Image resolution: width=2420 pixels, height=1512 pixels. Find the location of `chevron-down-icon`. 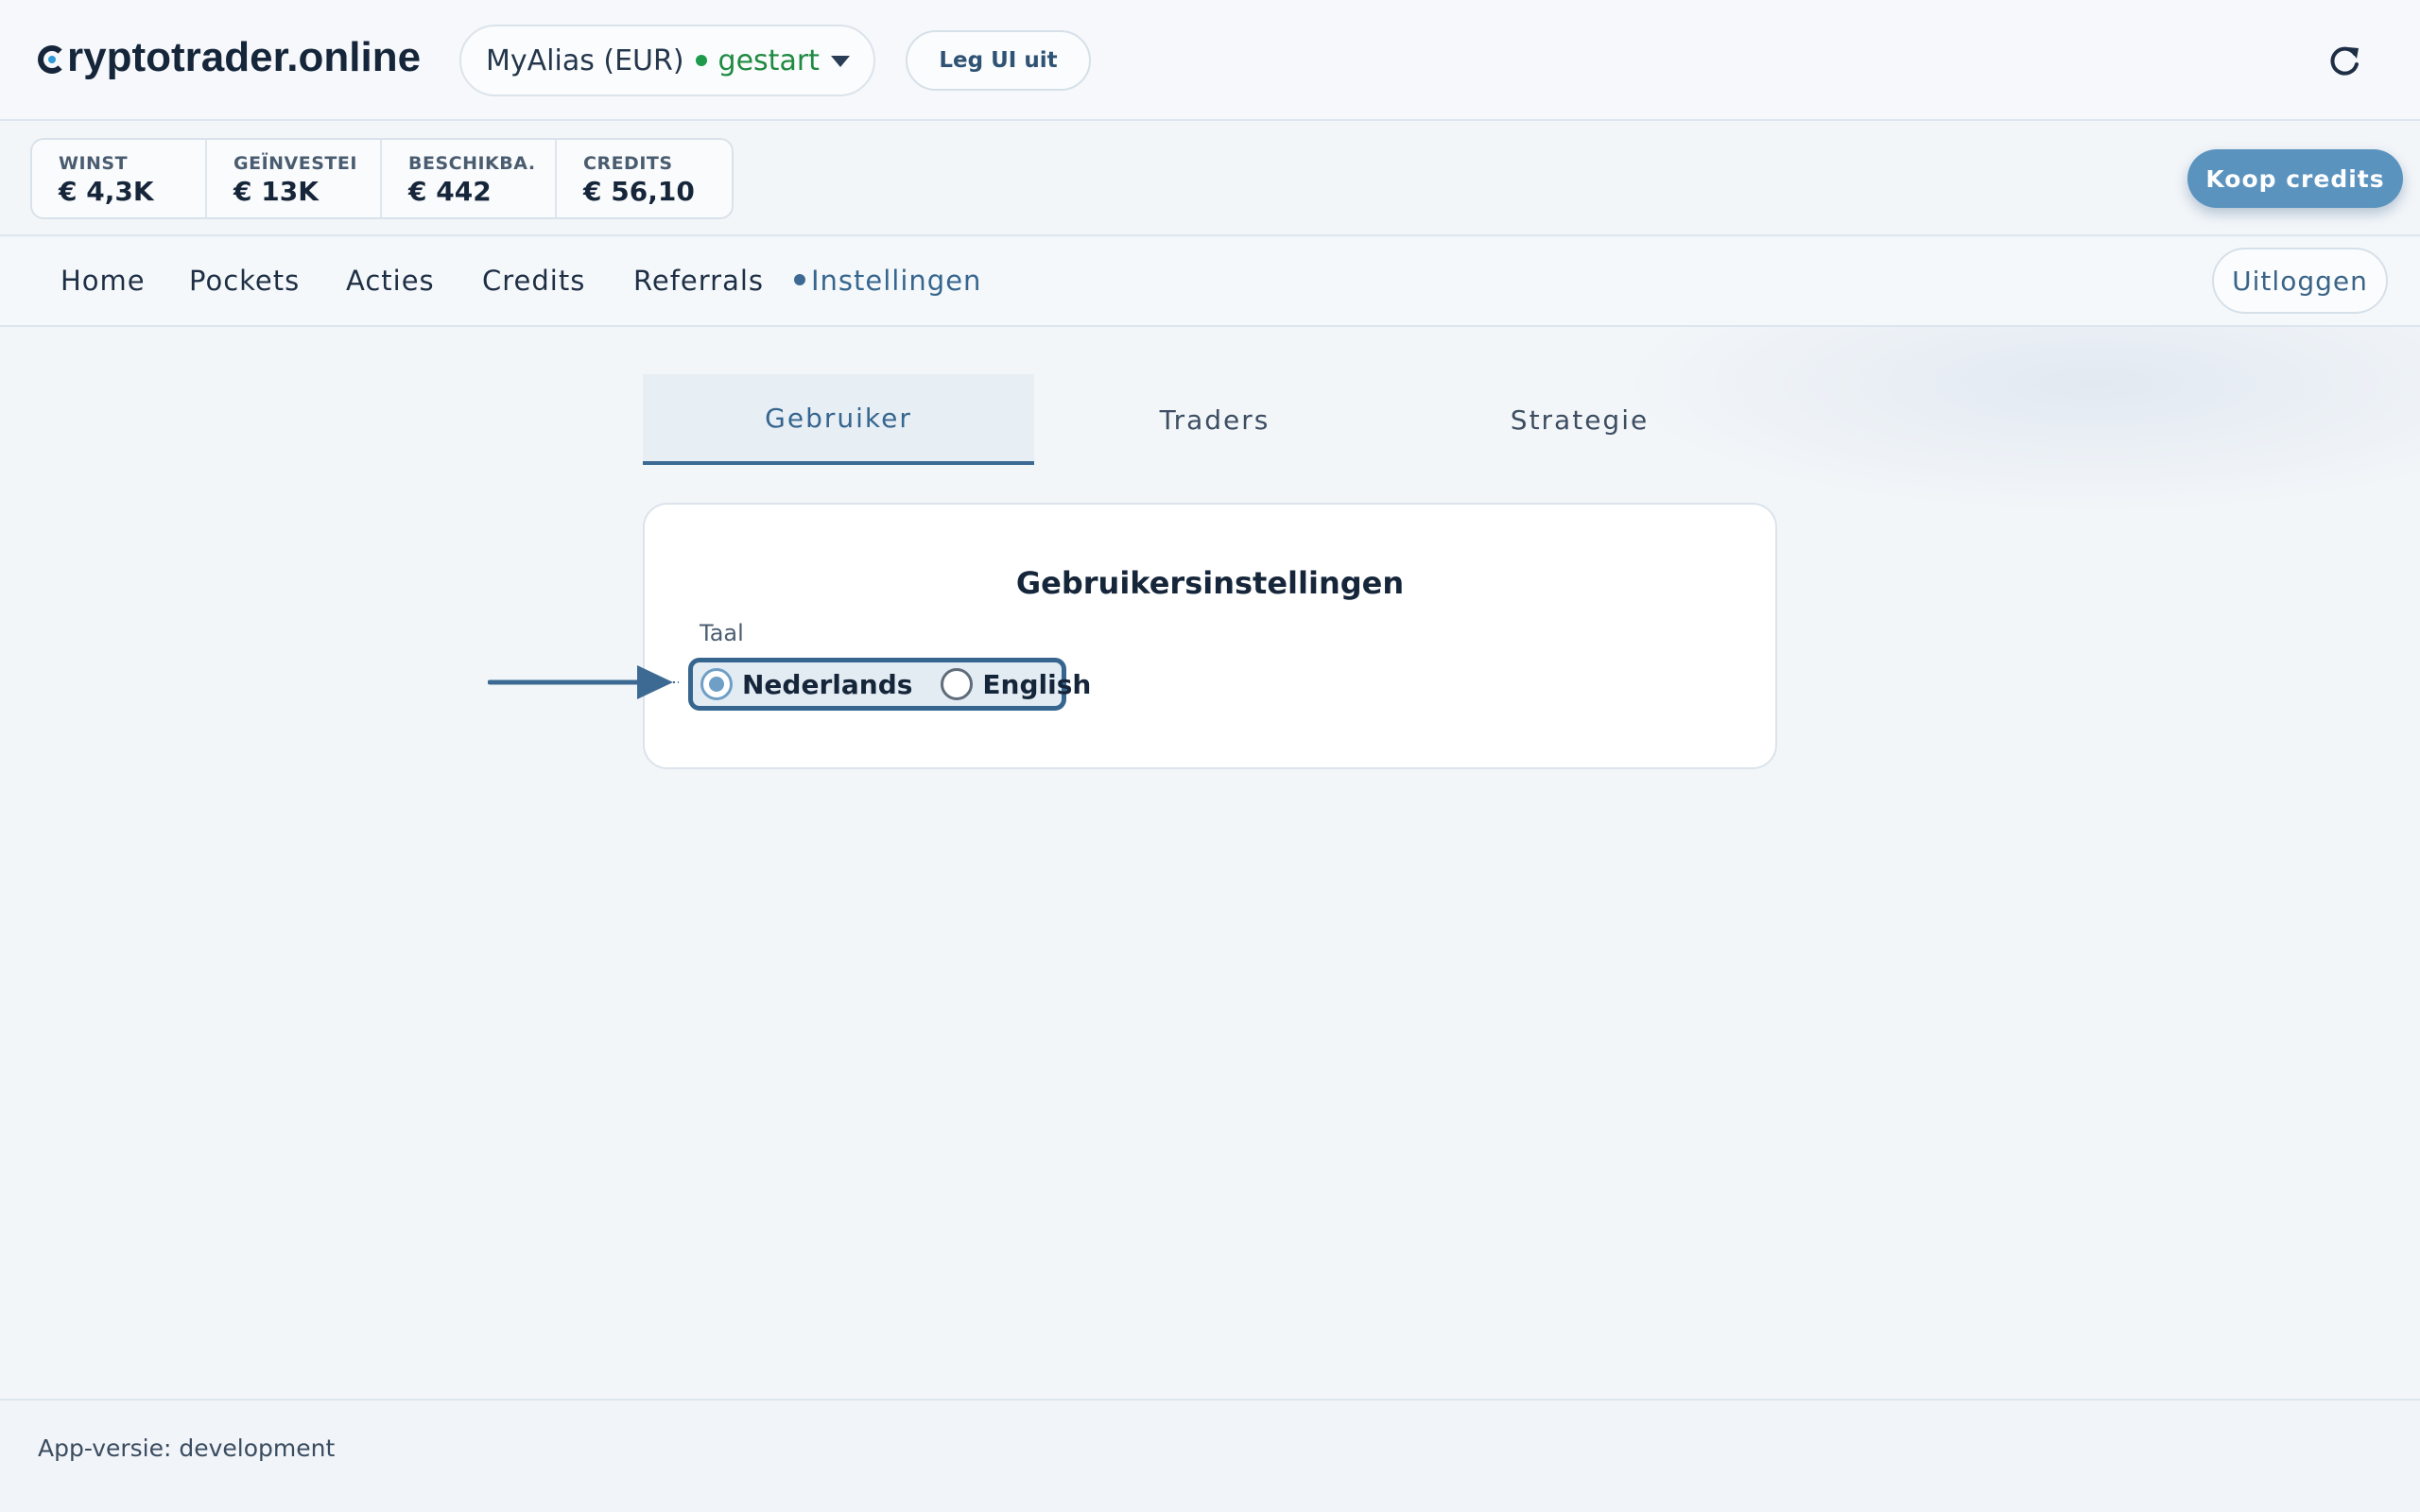

chevron-down-icon is located at coordinates (840, 61).